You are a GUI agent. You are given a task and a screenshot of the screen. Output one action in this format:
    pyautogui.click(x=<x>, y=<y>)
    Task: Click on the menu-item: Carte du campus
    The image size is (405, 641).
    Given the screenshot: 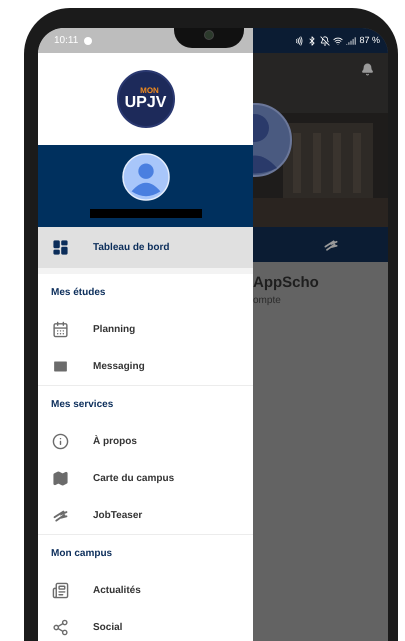 What is the action you would take?
    pyautogui.click(x=145, y=478)
    